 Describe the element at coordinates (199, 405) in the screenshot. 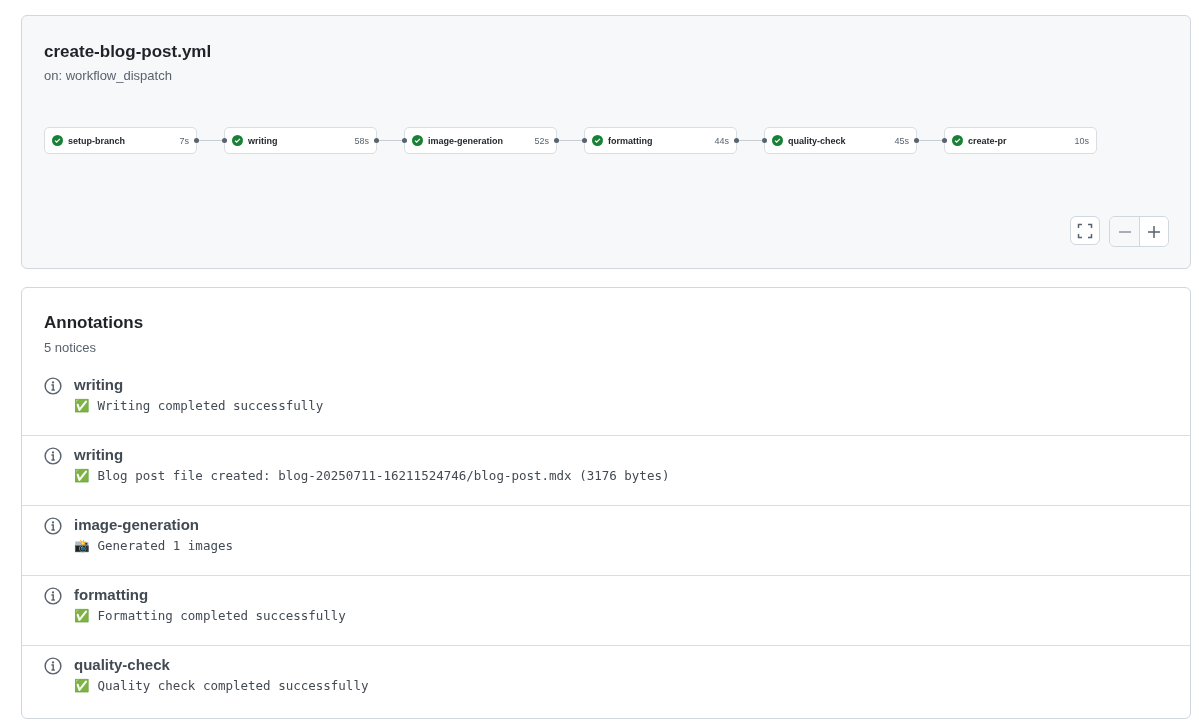

I see `annotation-message: ✅ Writing completed successfully` at that location.